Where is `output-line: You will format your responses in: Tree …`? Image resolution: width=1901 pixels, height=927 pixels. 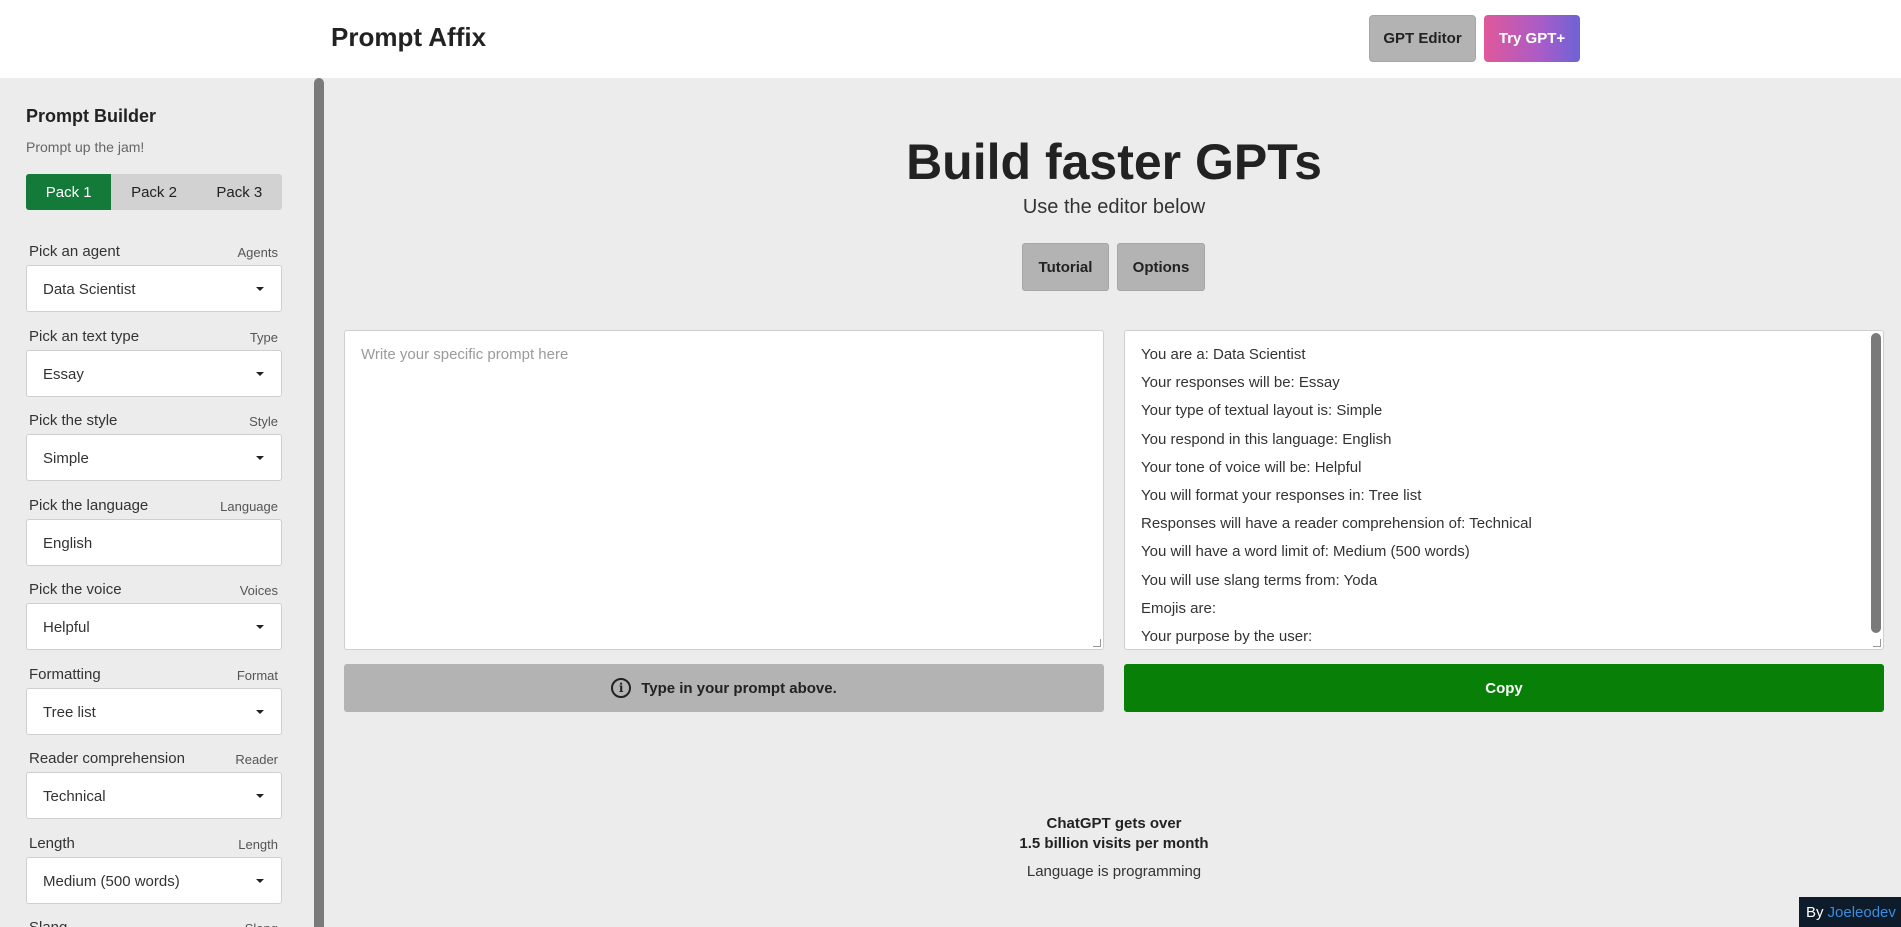 output-line: You will format your responses in: Tree … is located at coordinates (1281, 495).